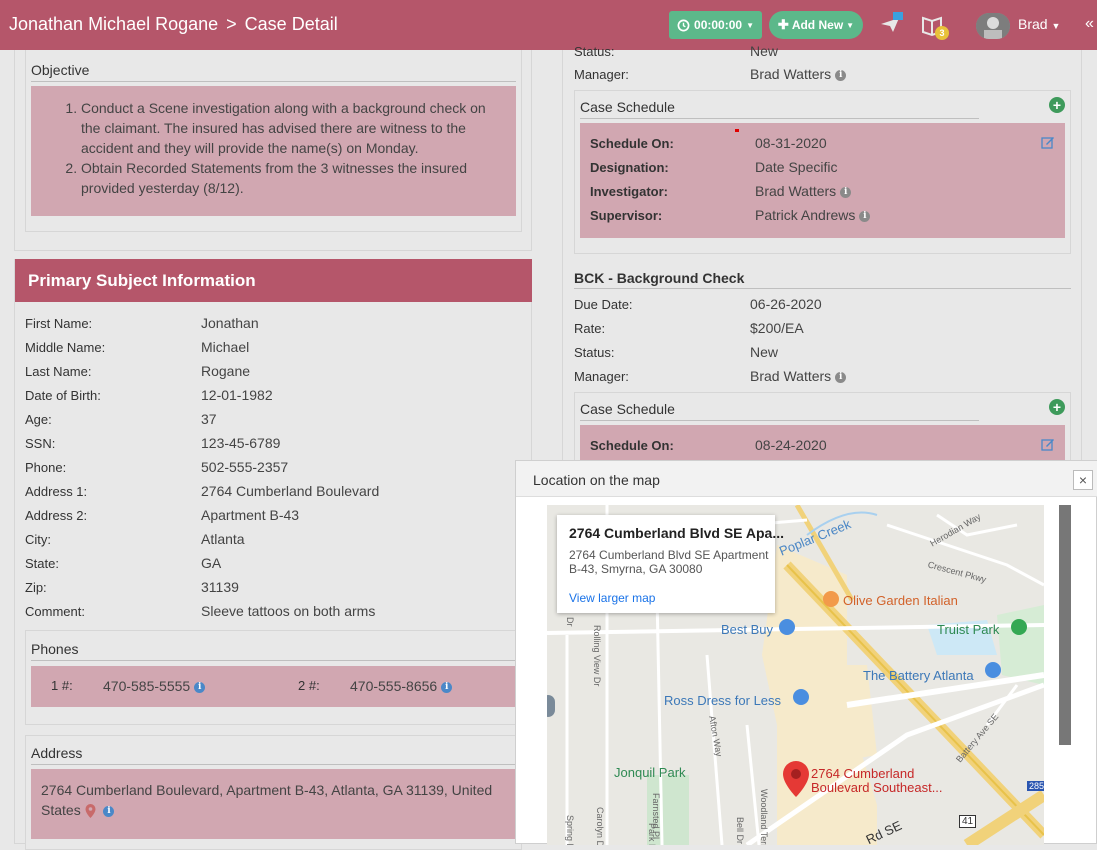  What do you see at coordinates (892, 25) in the screenshot?
I see `notifications-icon` at bounding box center [892, 25].